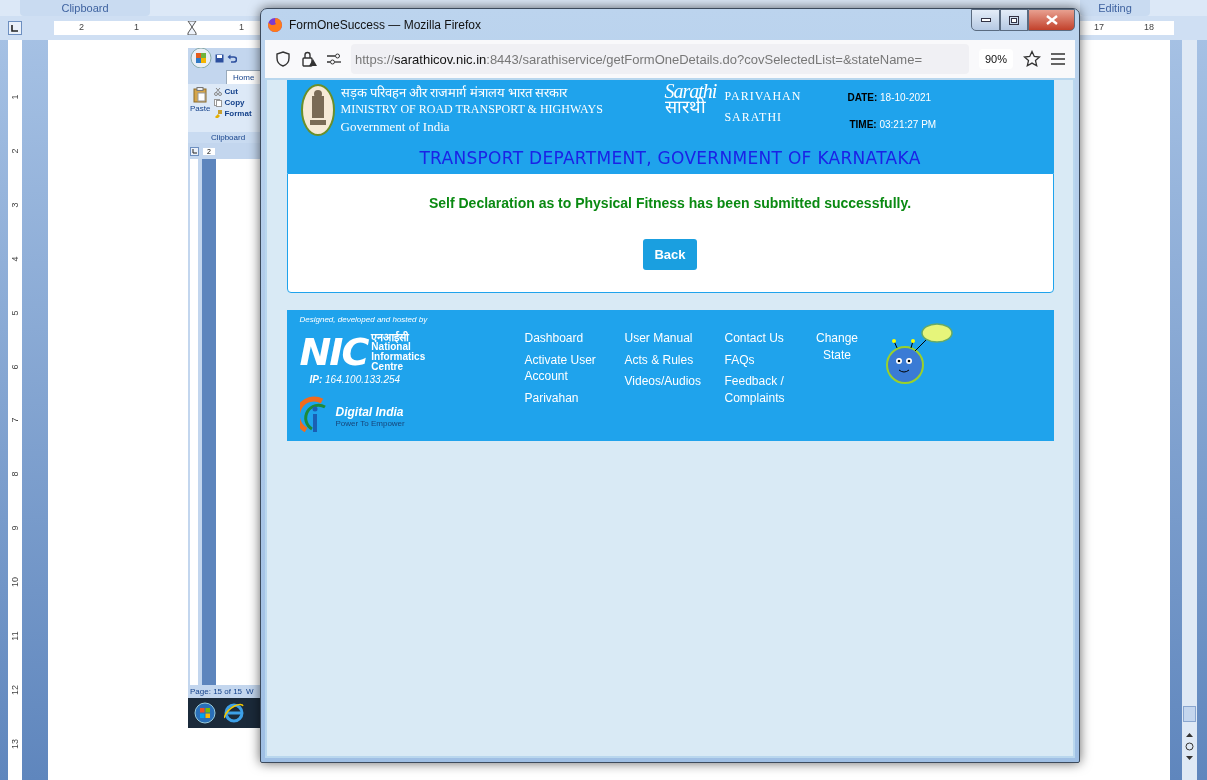 The width and height of the screenshot is (1207, 780). I want to click on government-name: Government of India, so click(395, 126).